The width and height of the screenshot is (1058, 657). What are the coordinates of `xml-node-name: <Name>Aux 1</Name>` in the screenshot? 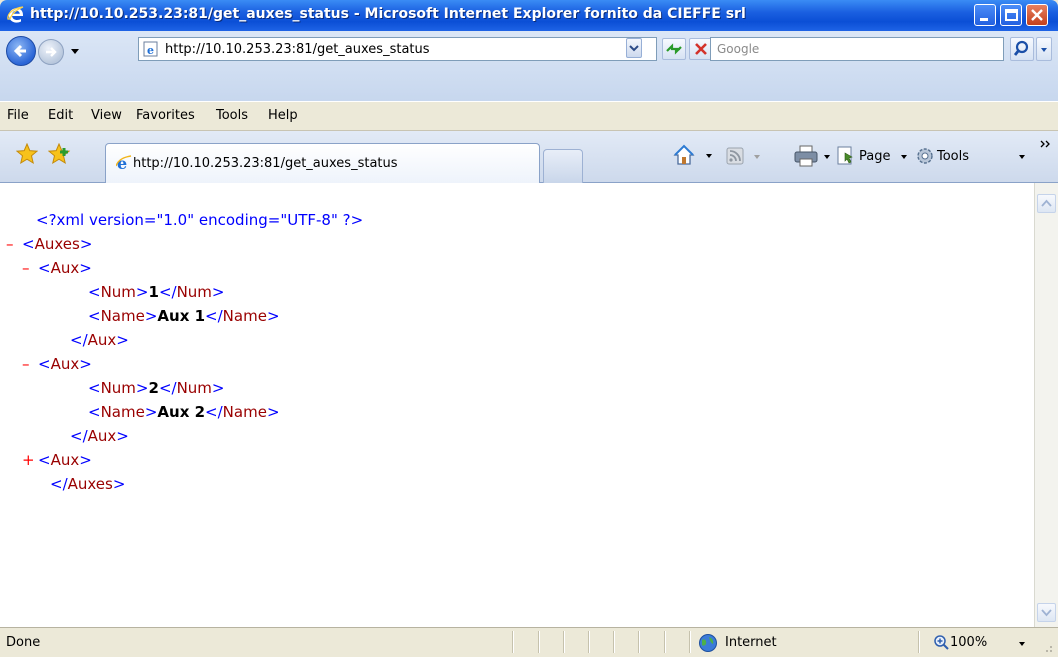 It's located at (184, 316).